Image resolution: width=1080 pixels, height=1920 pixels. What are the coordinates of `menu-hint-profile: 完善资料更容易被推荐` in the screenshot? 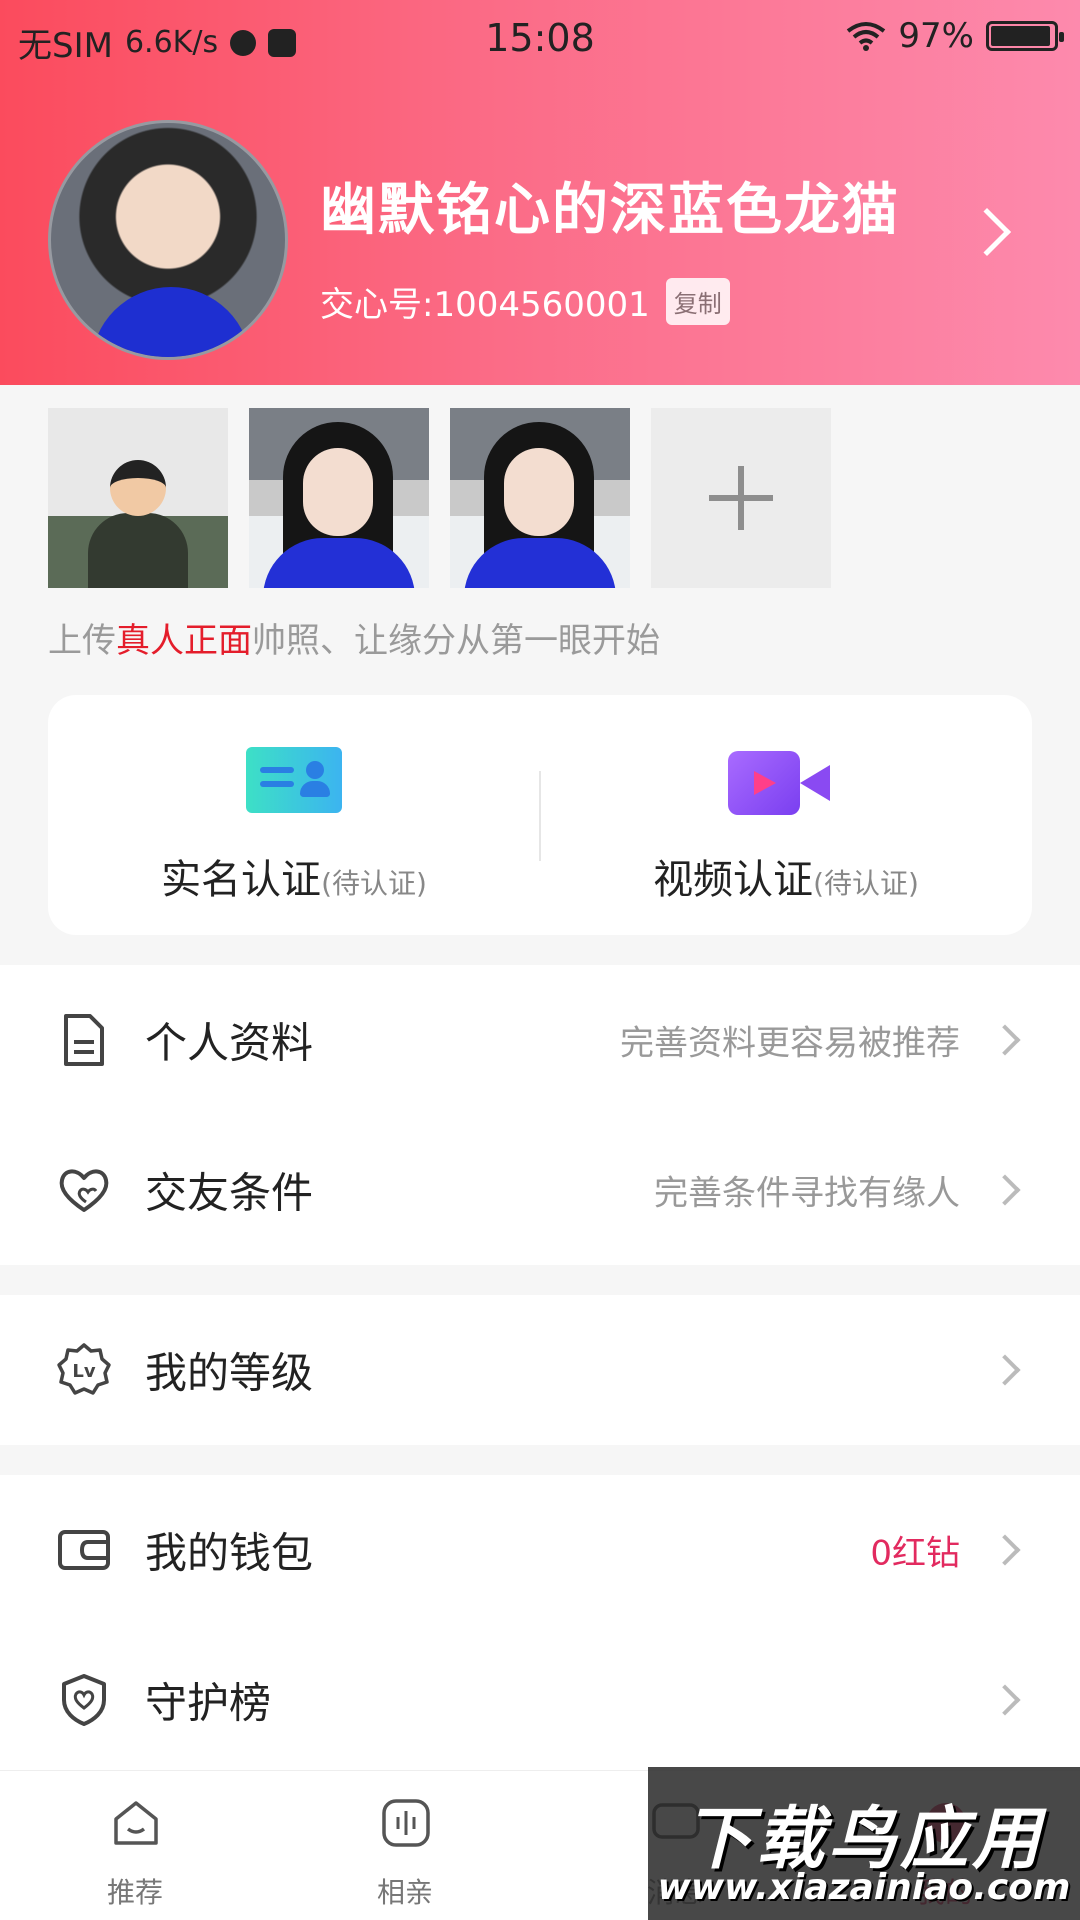 It's located at (790, 1043).